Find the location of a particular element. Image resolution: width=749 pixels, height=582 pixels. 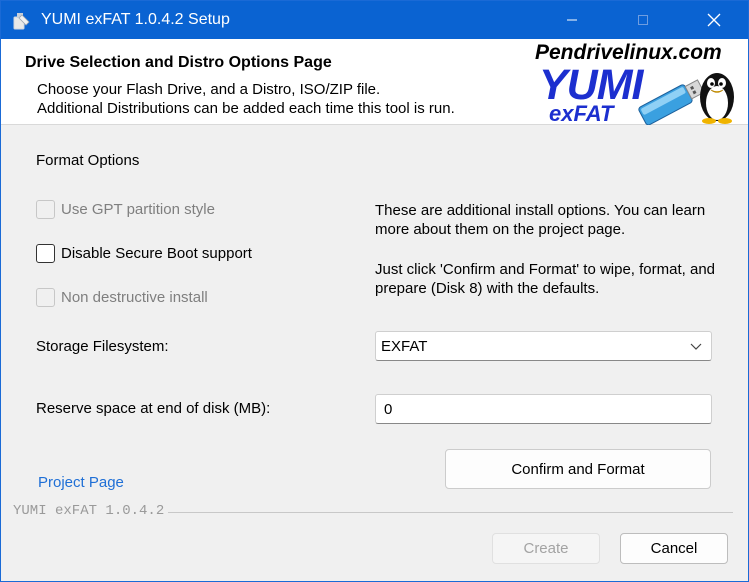

checkbox-label: Use GPT partition style is located at coordinates (138, 209).